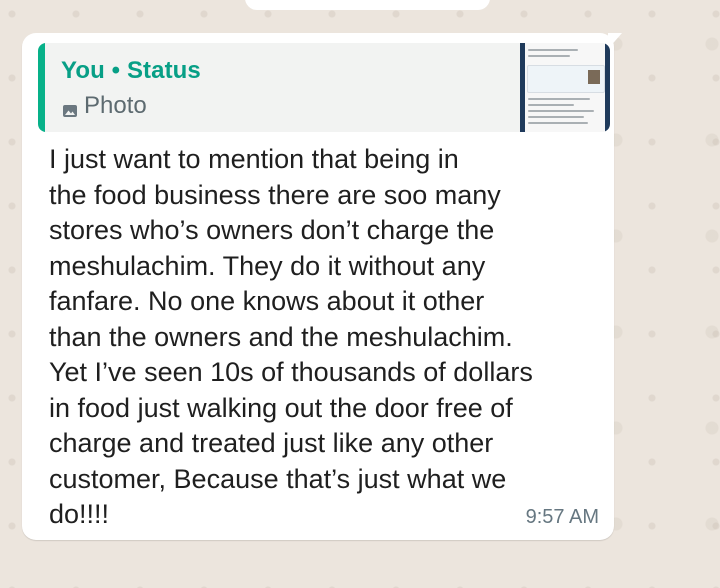 This screenshot has width=720, height=588. I want to click on message-bubble-tail, so click(615, 41).